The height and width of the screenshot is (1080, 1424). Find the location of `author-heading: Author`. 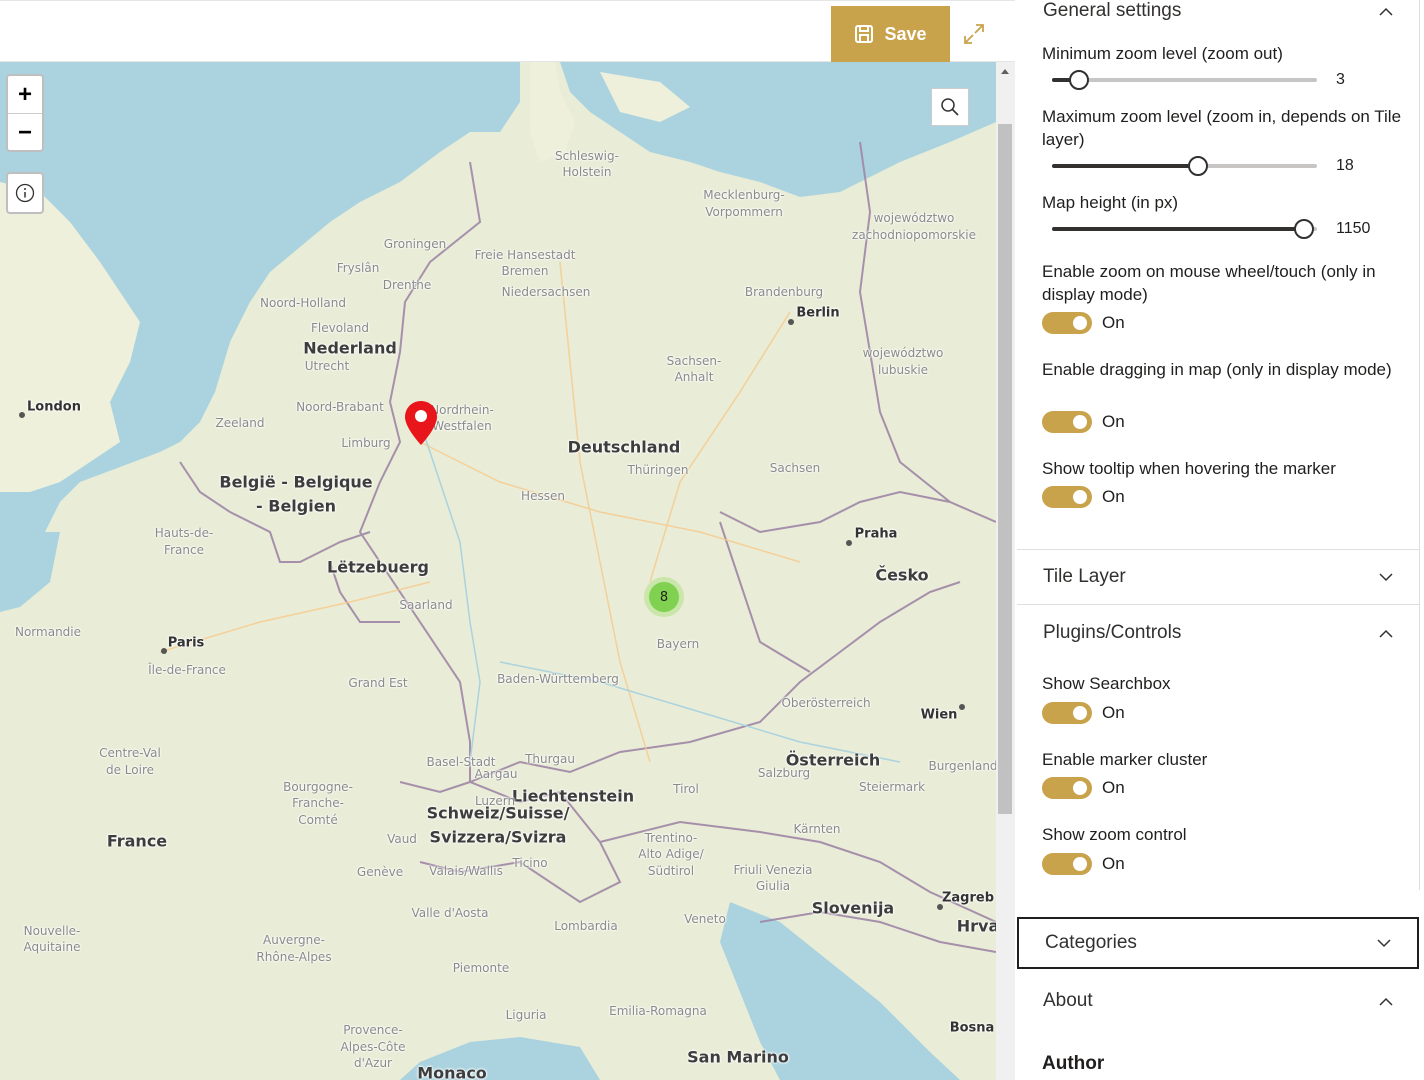

author-heading: Author is located at coordinates (1073, 1063).